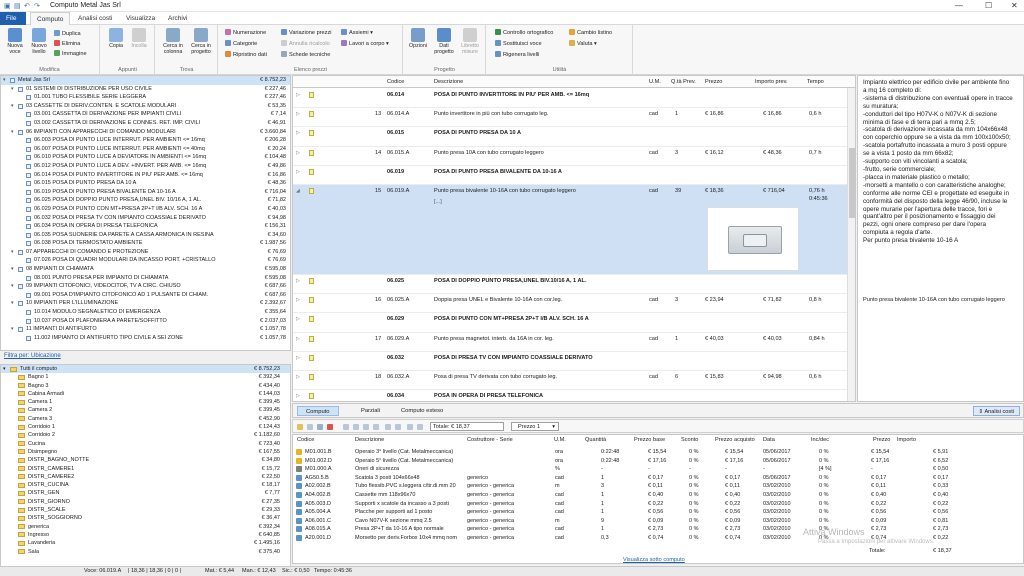 Image resolution: width=1024 pixels, height=576 pixels. I want to click on location-item: Disimpegno € 167,55, so click(145, 452).